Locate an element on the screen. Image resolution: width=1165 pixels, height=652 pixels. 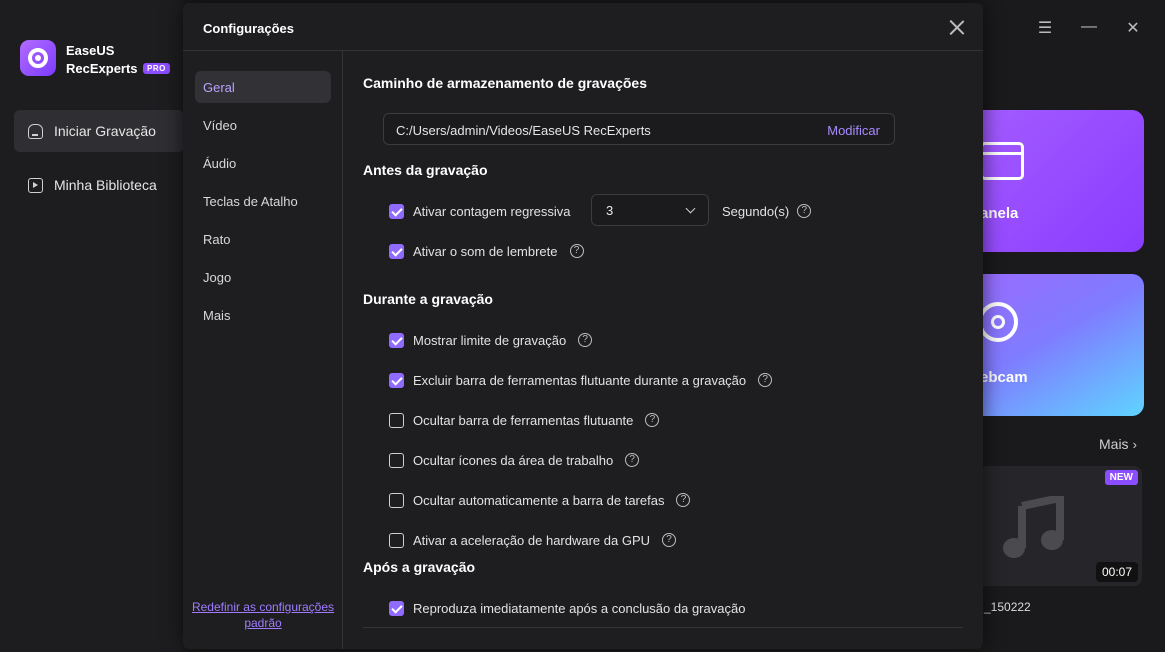
hide-toolbar-option: Ocultar barra de ferramentas flutuante ? is located at coordinates (524, 420).